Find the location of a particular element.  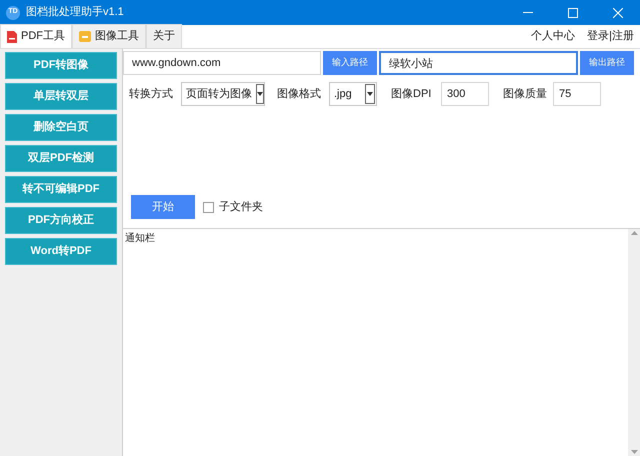

header-link: 个人中心 is located at coordinates (553, 36).